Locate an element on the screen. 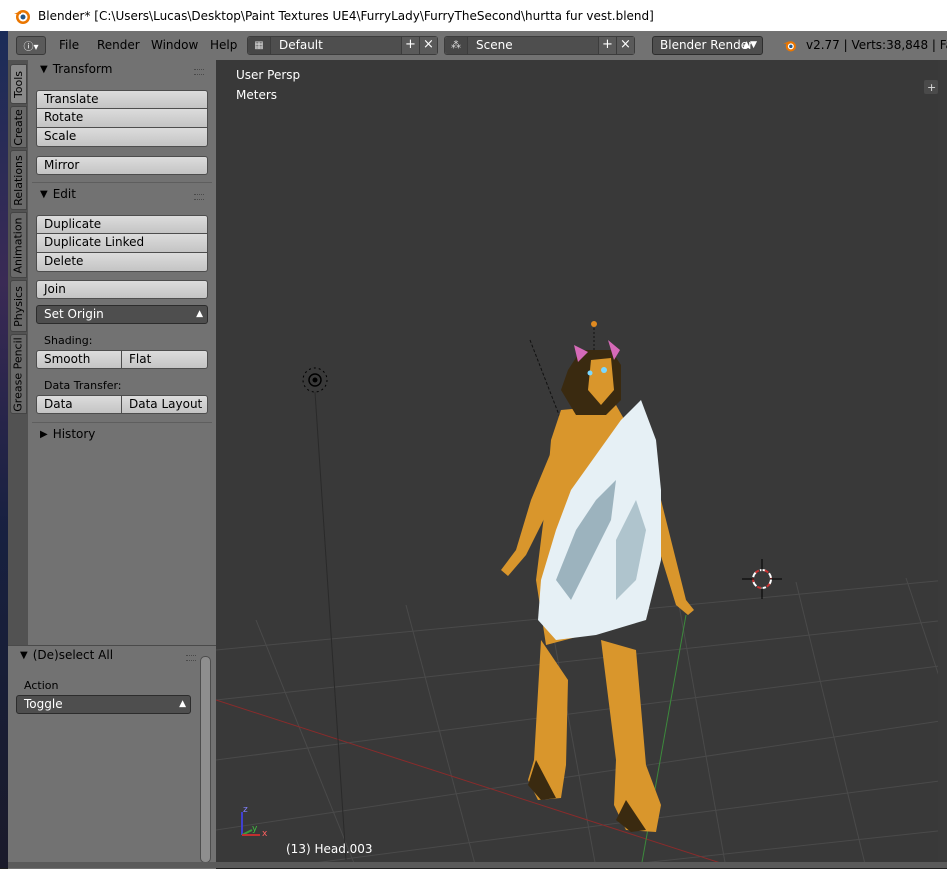 This screenshot has width=947, height=869. duplicate-linked-button: Duplicate Linked is located at coordinates (122, 243).